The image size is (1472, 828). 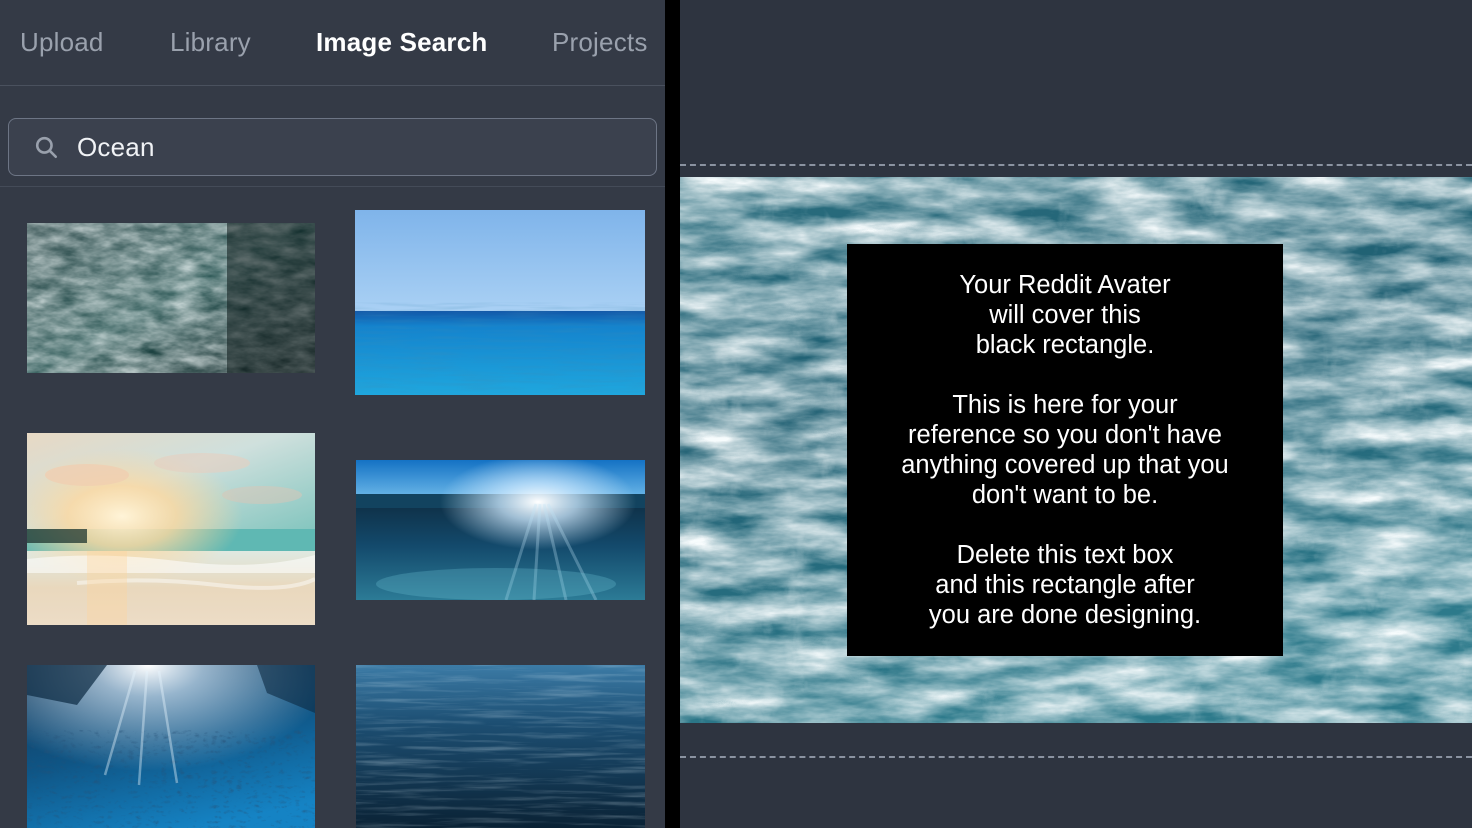 I want to click on panel-tabbar: Upload Library Image Search Projects, so click(x=332, y=42).